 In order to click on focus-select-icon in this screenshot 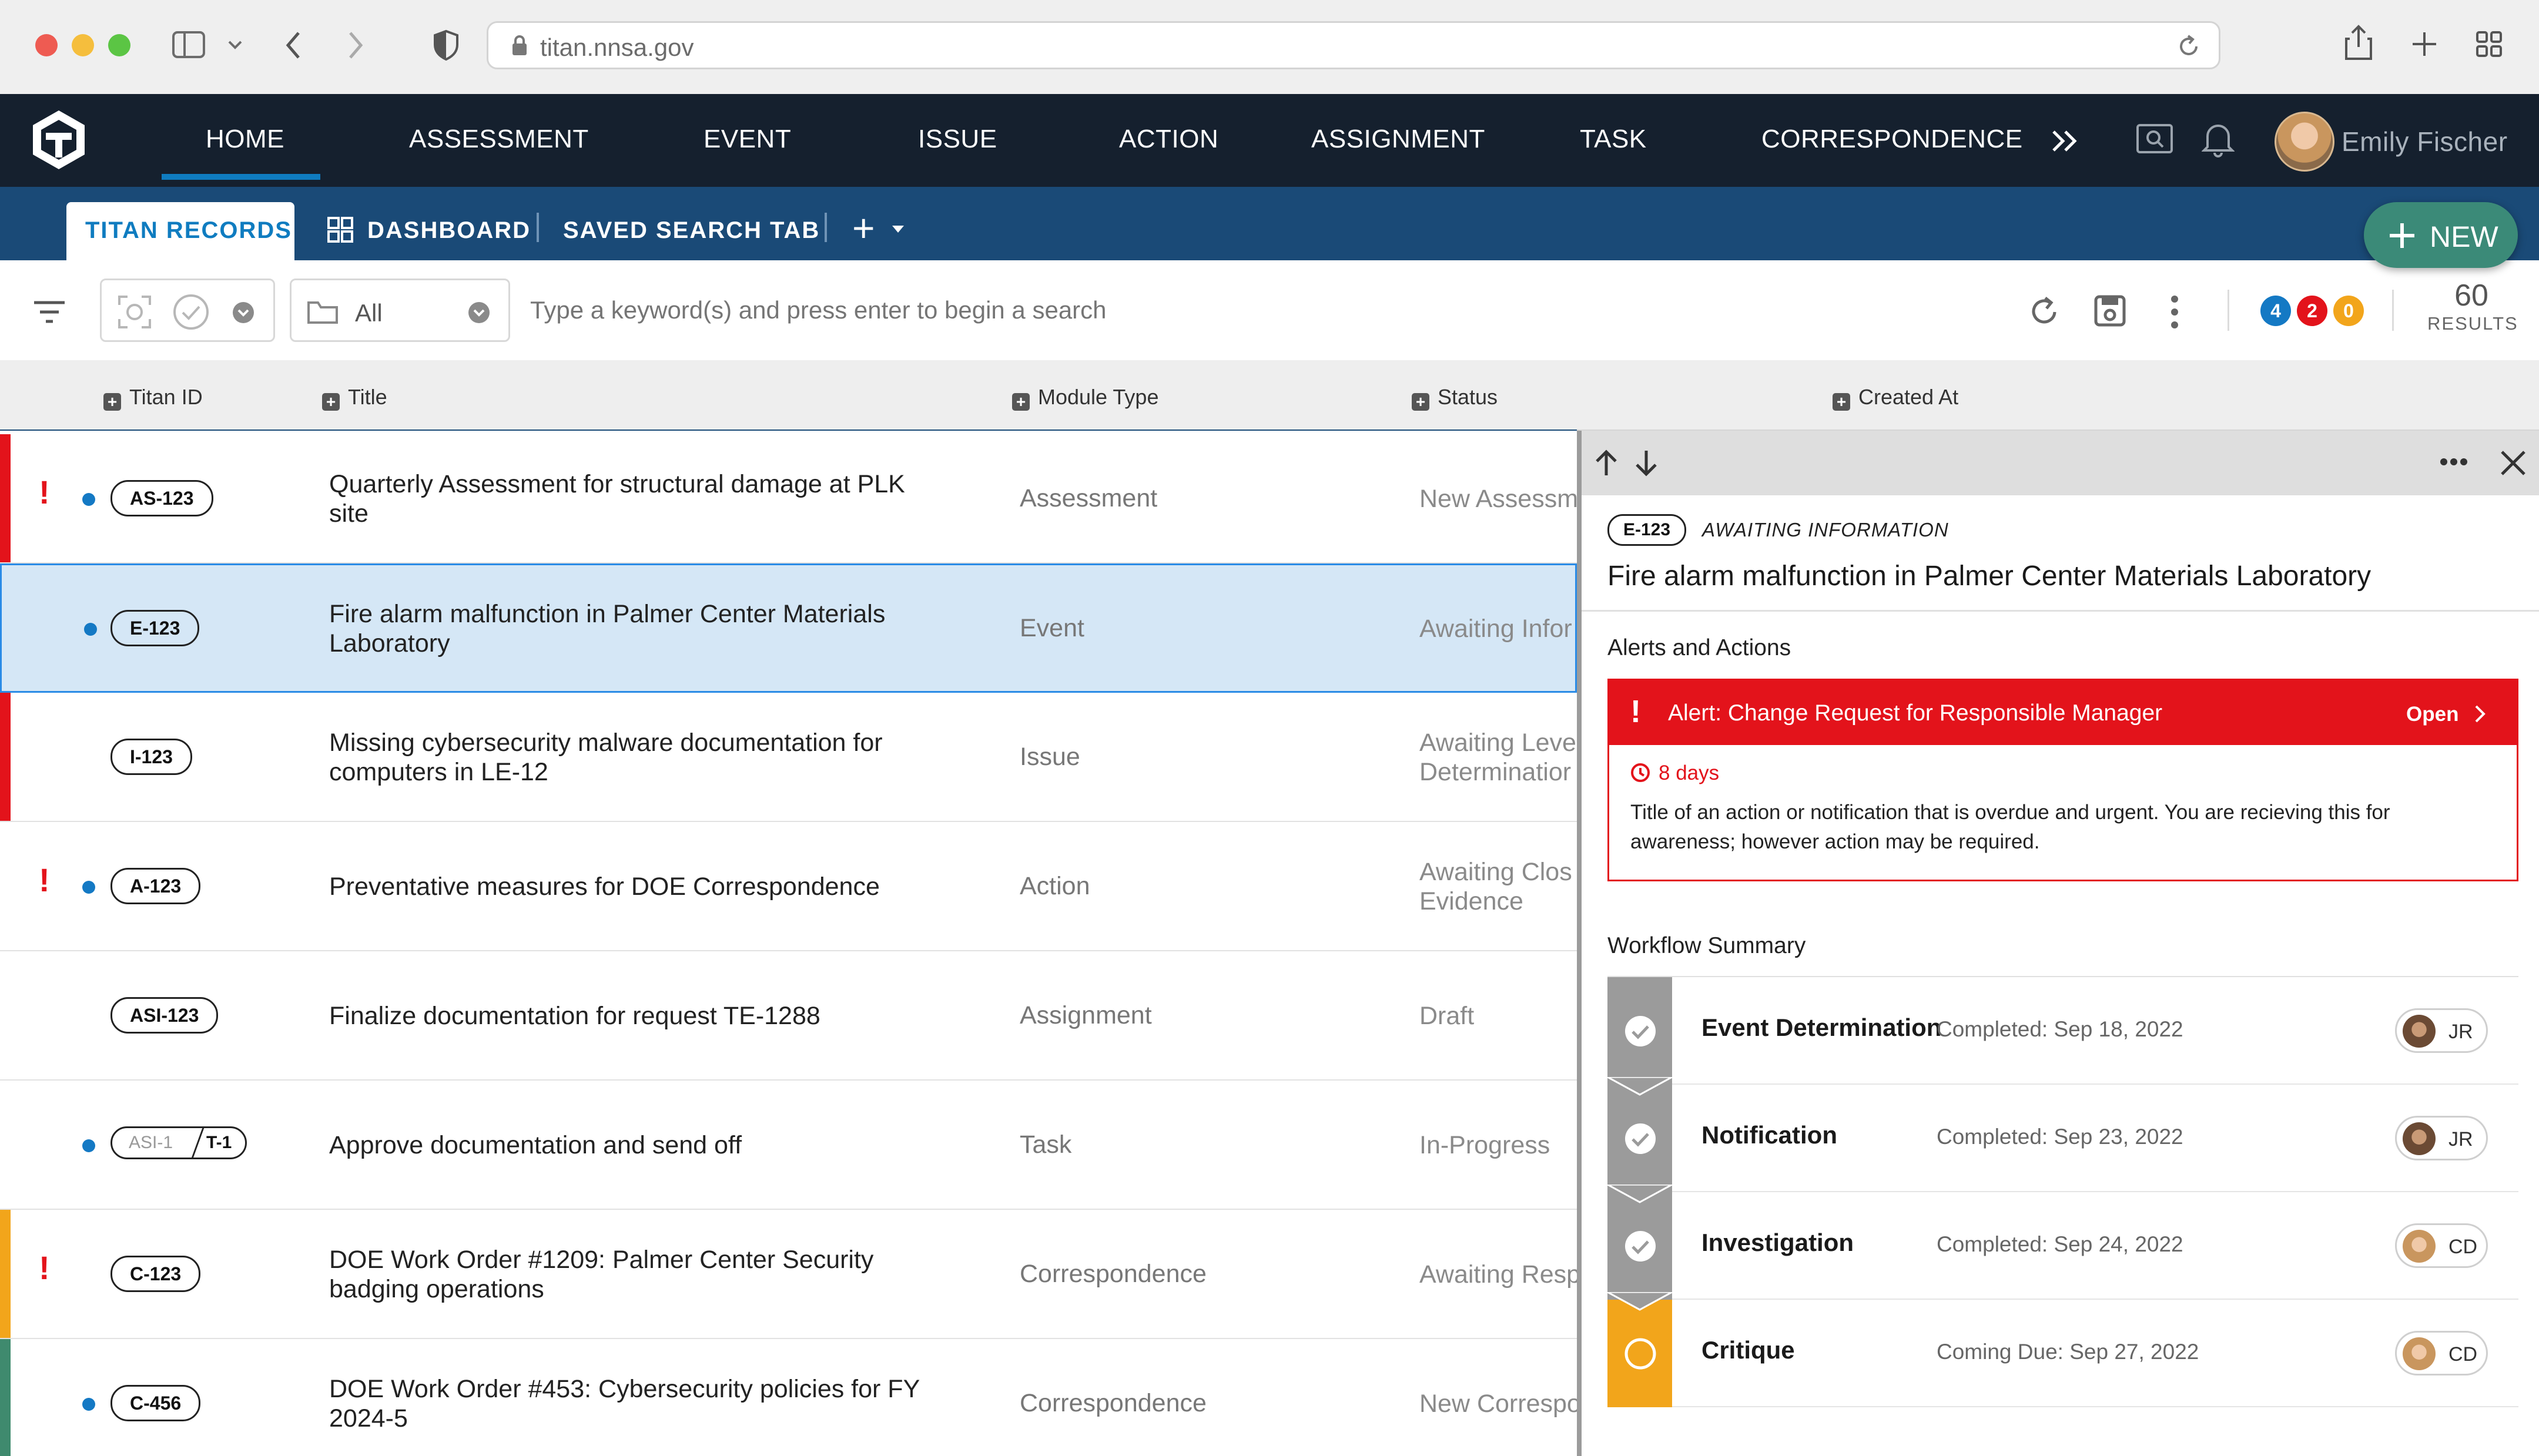, I will do `click(134, 312)`.